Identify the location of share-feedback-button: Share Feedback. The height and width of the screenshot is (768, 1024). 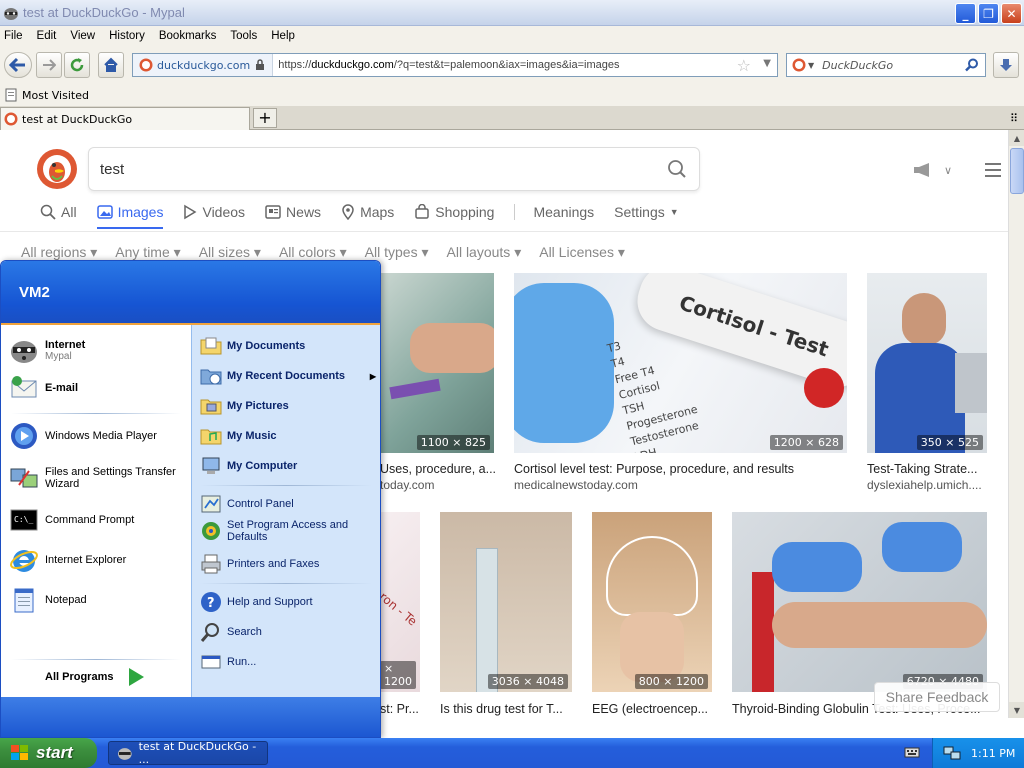
(937, 697).